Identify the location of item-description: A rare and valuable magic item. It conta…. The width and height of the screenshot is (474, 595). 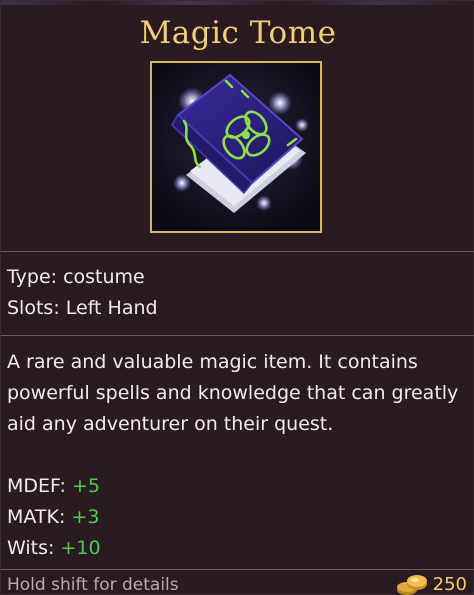
(233, 393).